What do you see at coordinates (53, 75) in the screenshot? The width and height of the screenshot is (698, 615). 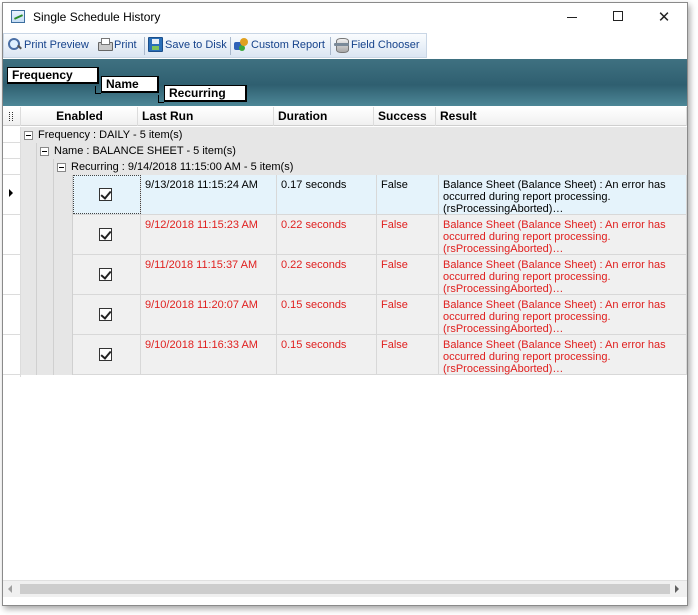 I see `group-chip-frequency: Frequency` at bounding box center [53, 75].